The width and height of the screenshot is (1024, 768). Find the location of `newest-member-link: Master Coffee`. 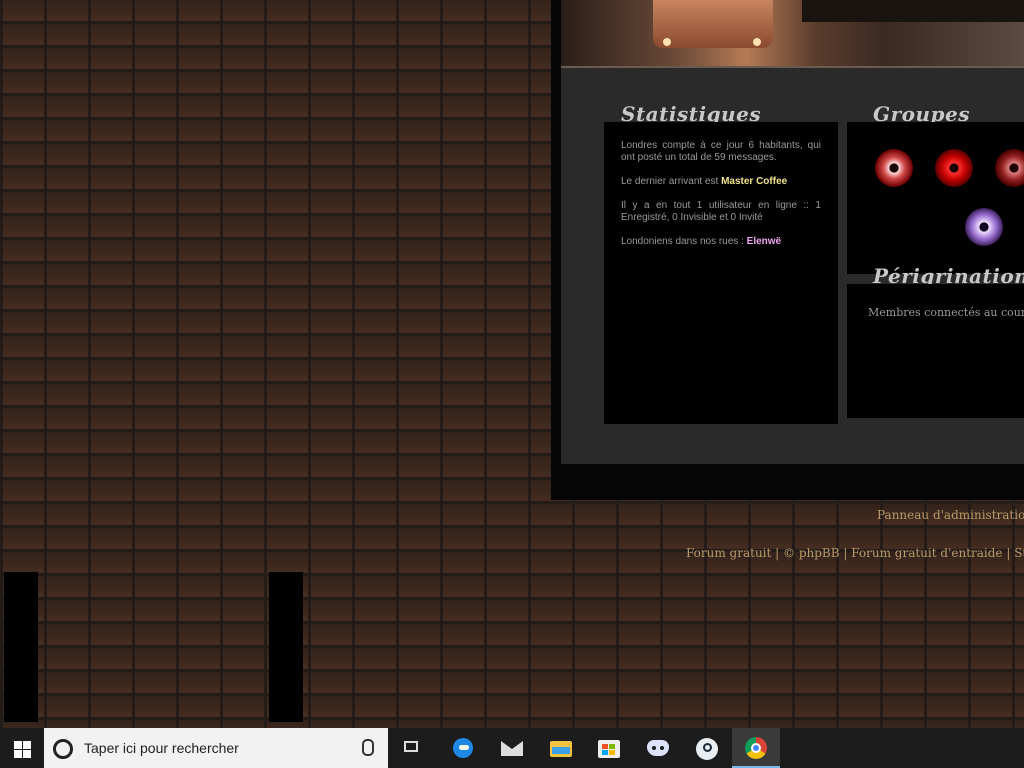

newest-member-link: Master Coffee is located at coordinates (754, 181).